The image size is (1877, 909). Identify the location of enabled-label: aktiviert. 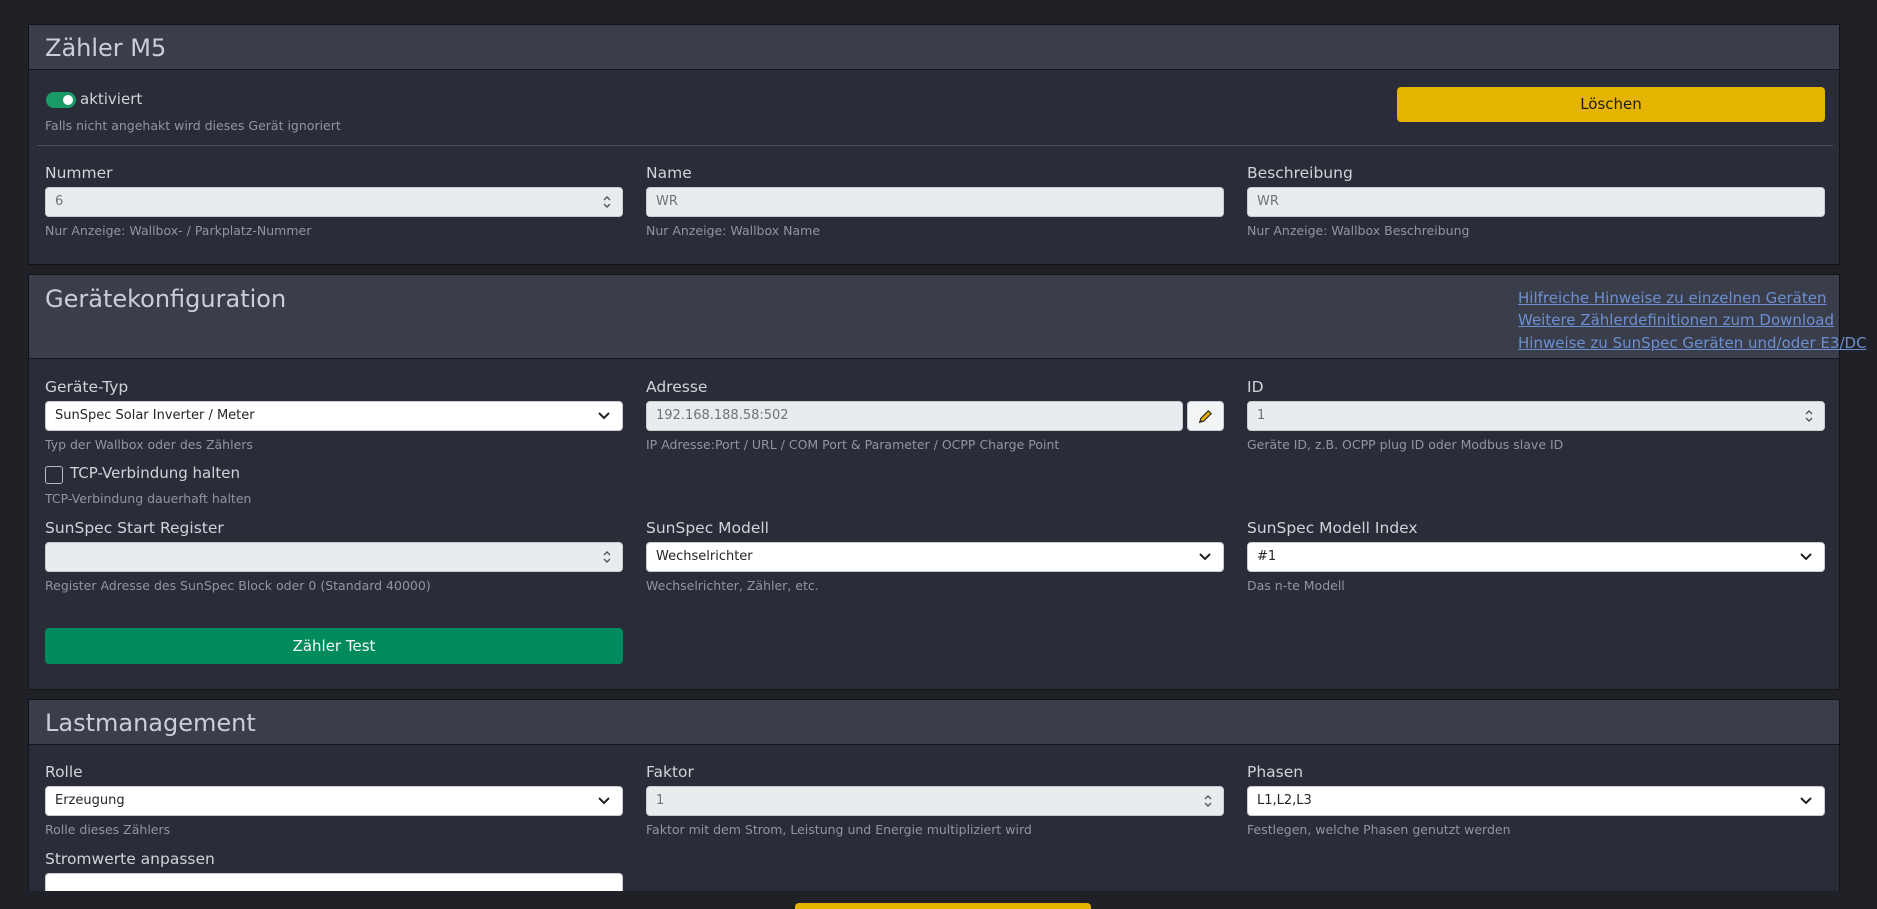
(111, 99).